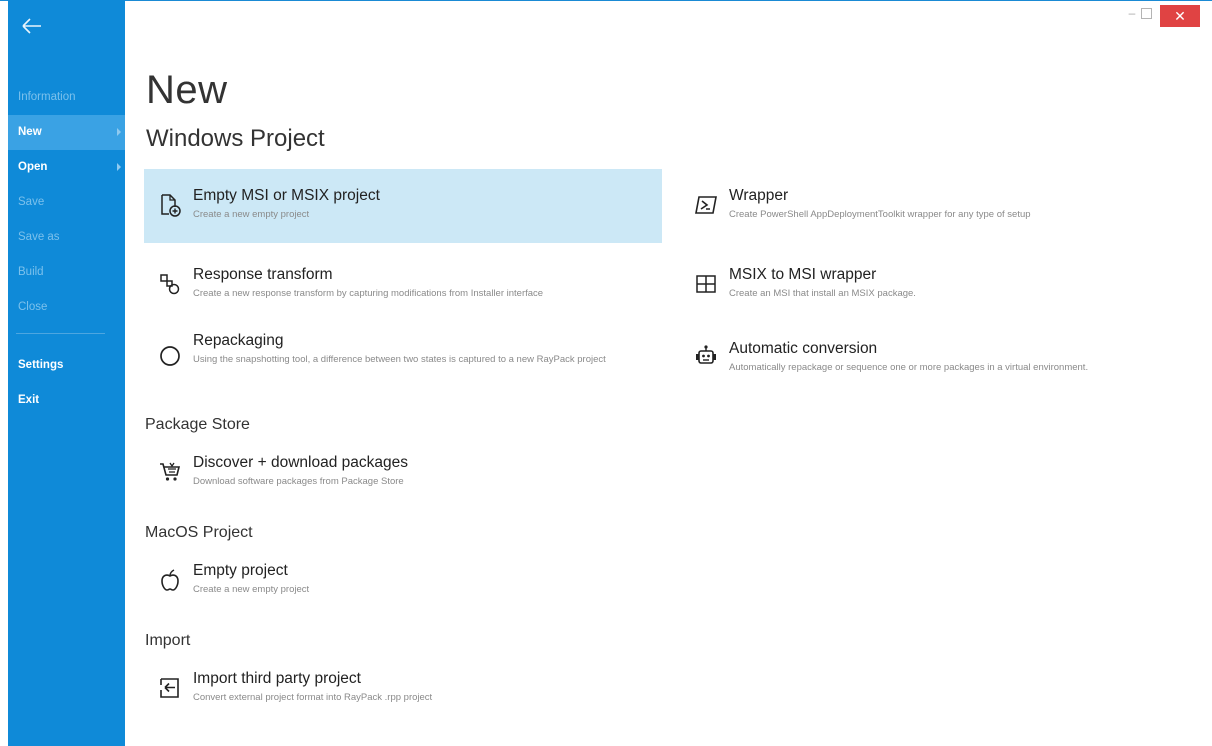 This screenshot has height=746, width=1212. Describe the element at coordinates (803, 348) in the screenshot. I see `item-title: Automatic conversion` at that location.